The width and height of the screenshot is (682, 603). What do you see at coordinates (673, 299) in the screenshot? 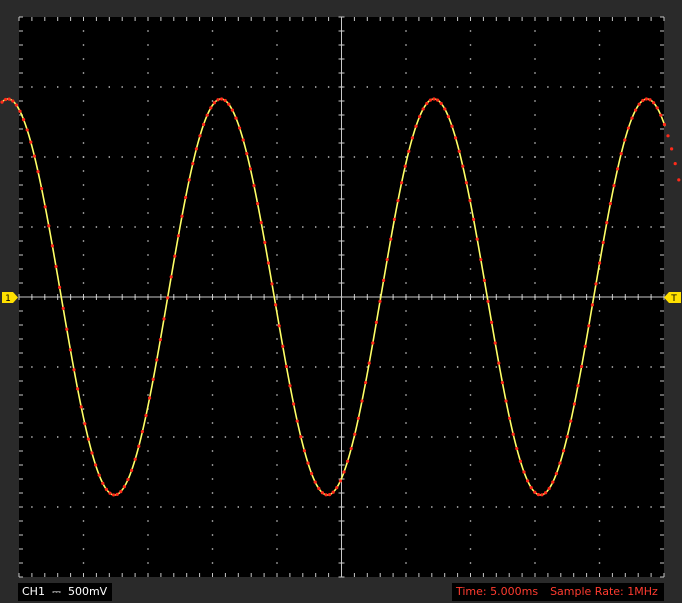
I see `trigger-marker-label: T` at bounding box center [673, 299].